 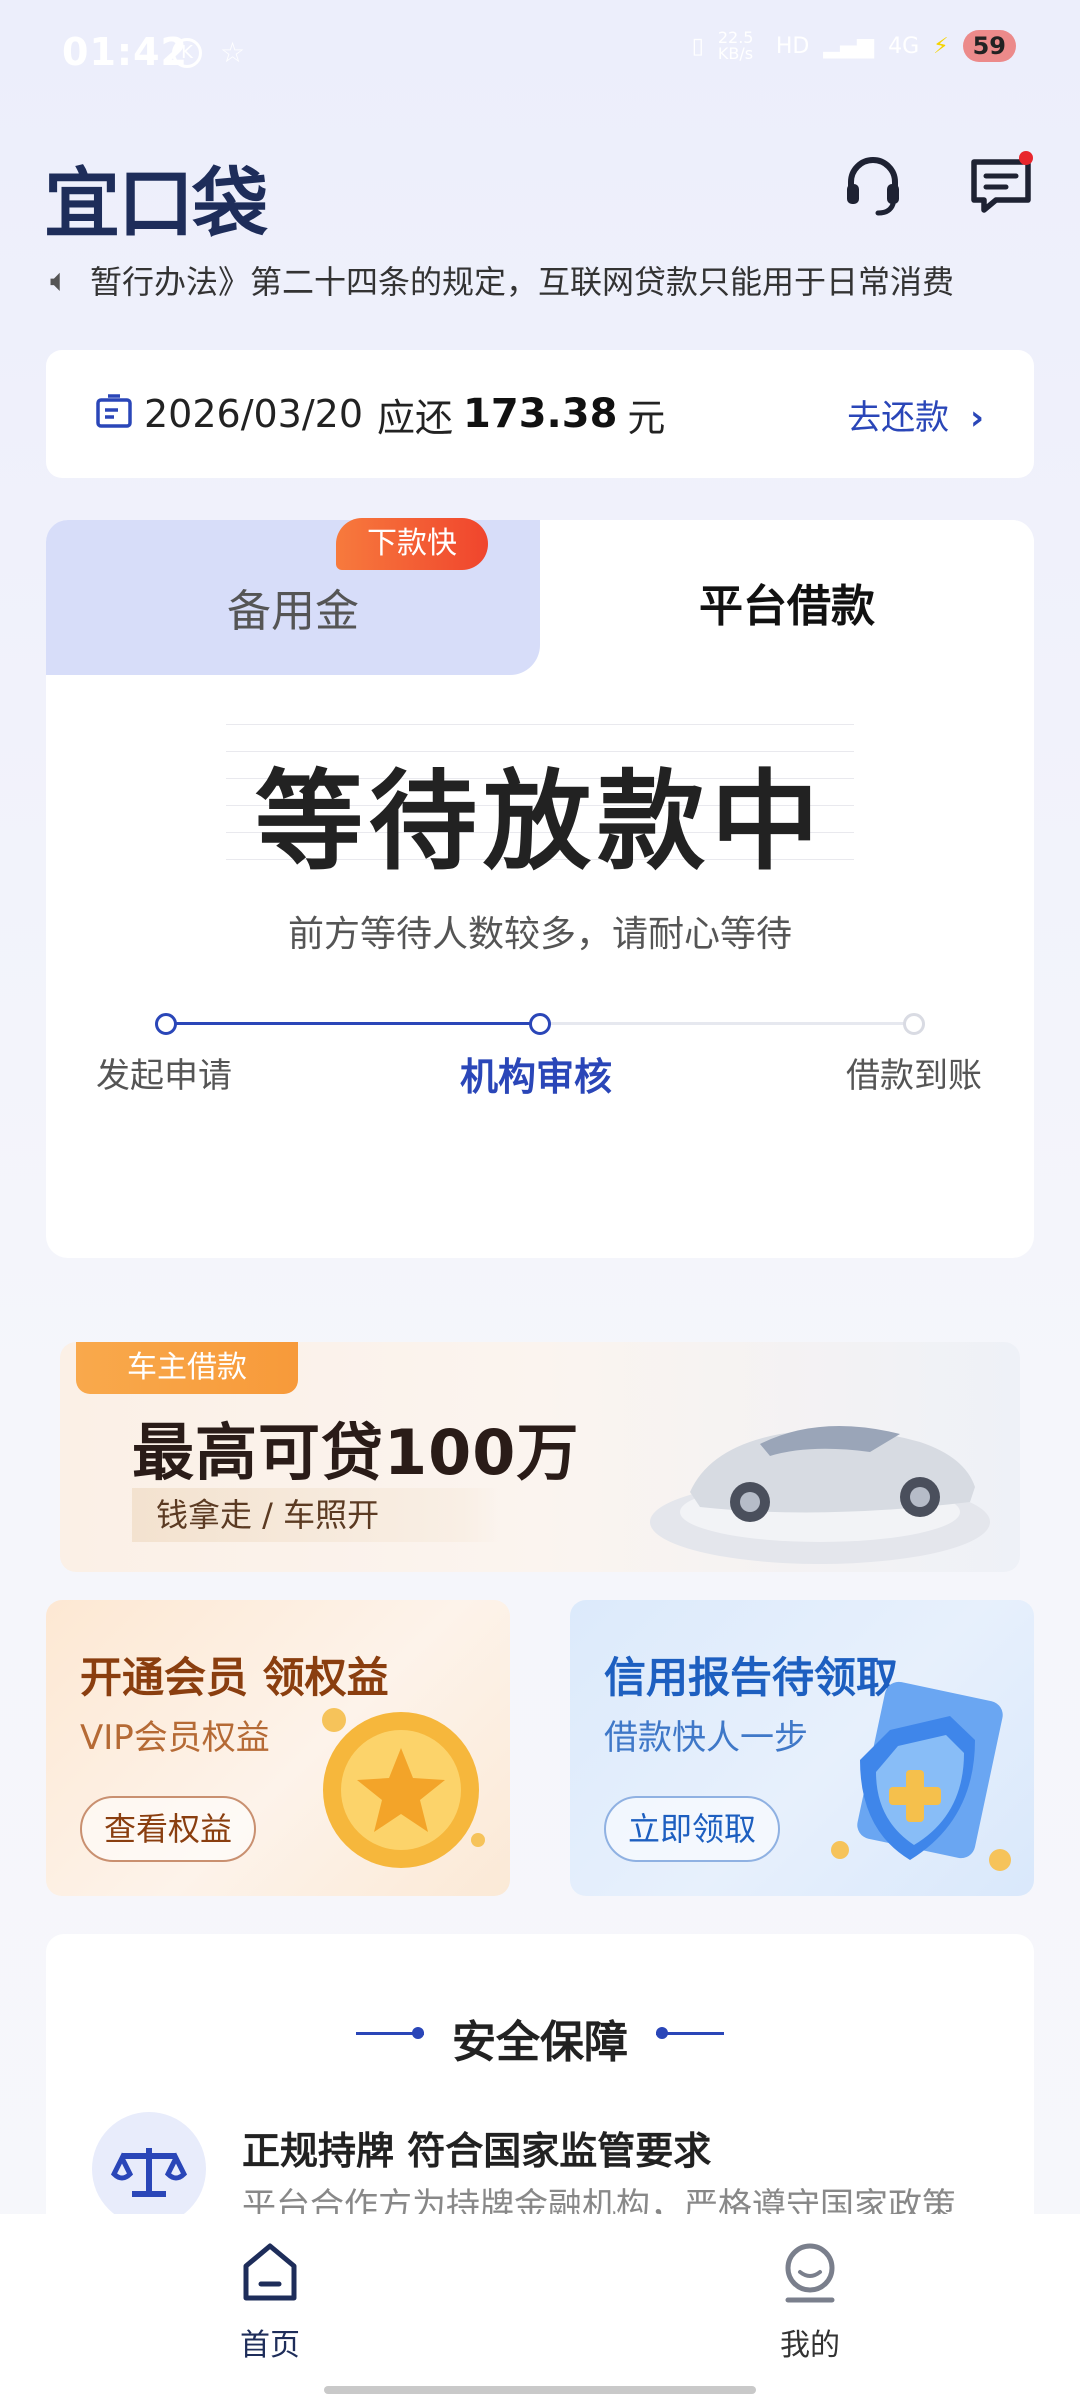 What do you see at coordinates (810, 2273) in the screenshot?
I see `user-icon` at bounding box center [810, 2273].